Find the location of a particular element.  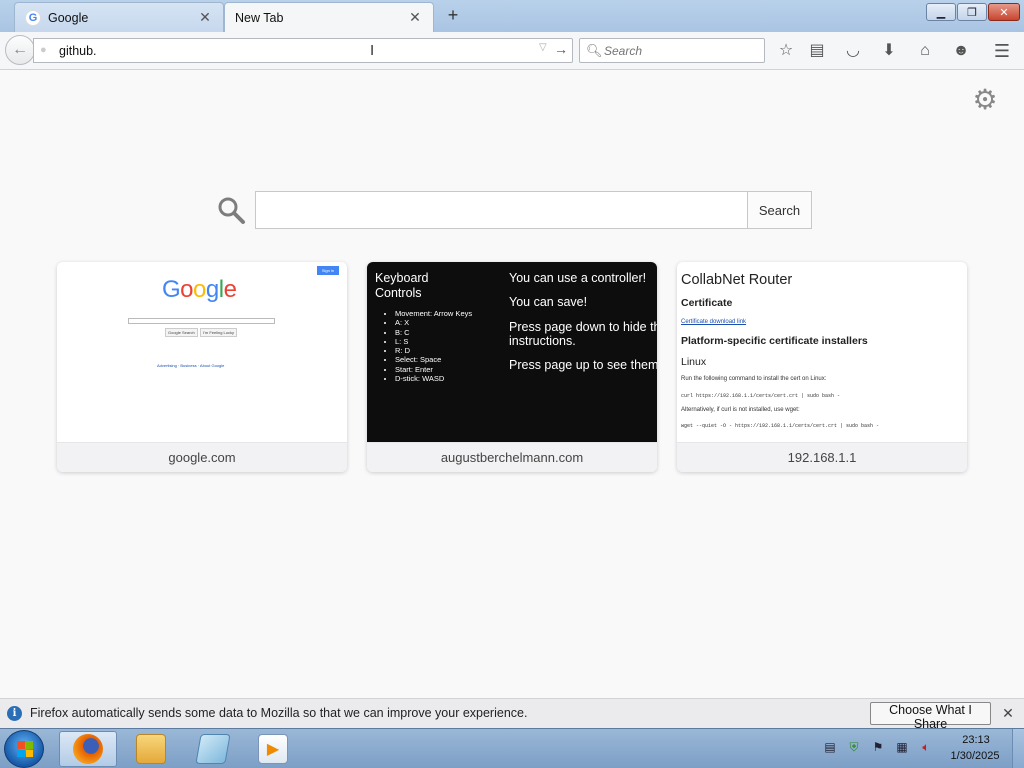

thumb-text: Press page up to see them is located at coordinates (583, 365).